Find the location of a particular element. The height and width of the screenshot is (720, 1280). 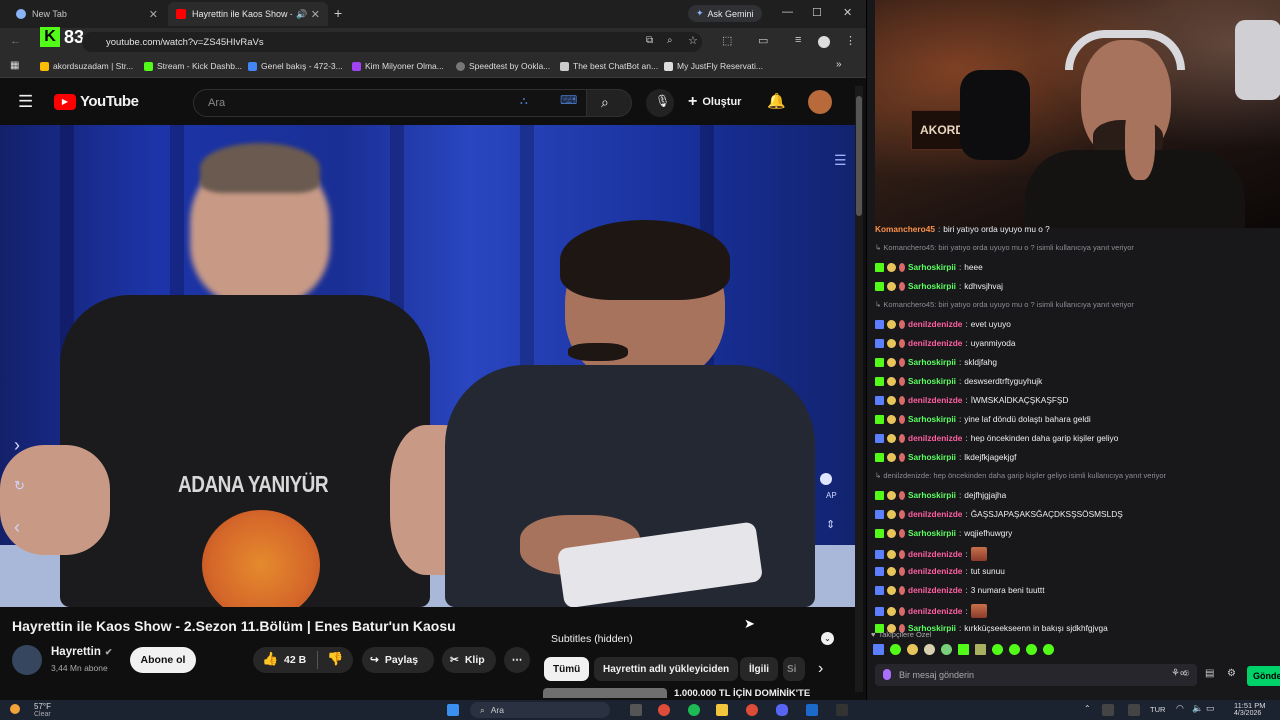

steam-icon is located at coordinates (812, 710).